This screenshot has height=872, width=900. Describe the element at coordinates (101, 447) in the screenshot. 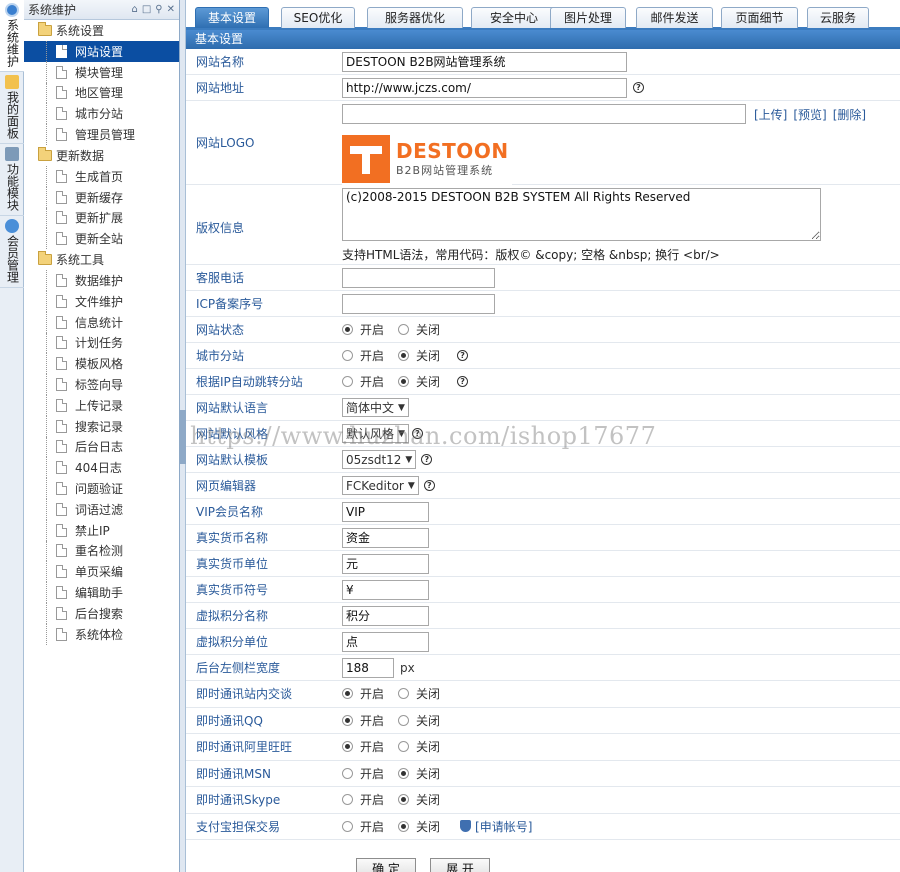

I see `tree-item: 后台日志` at that location.